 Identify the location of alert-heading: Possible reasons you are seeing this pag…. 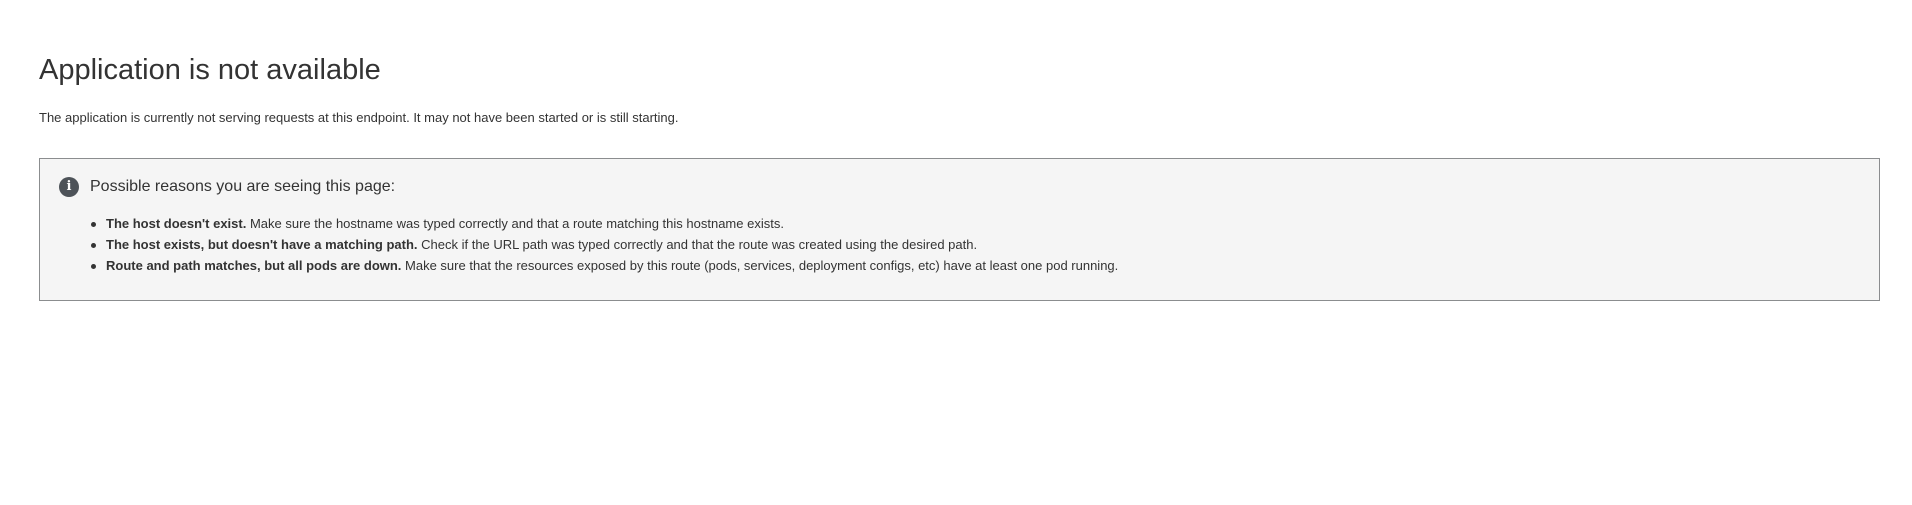
(243, 186).